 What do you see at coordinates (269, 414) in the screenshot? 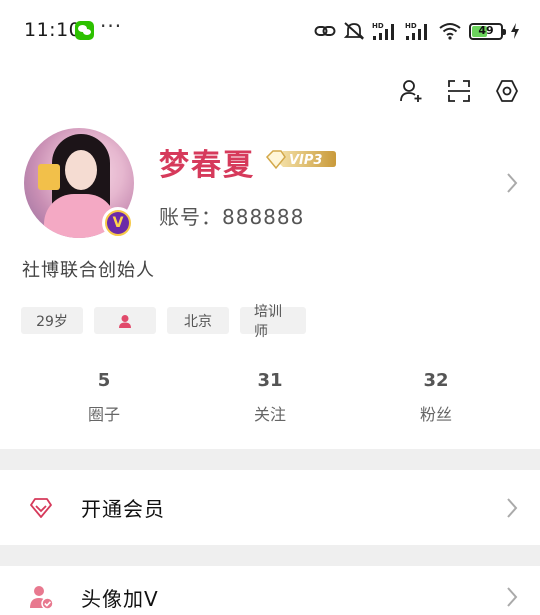
I see `stat-label: 关注` at bounding box center [269, 414].